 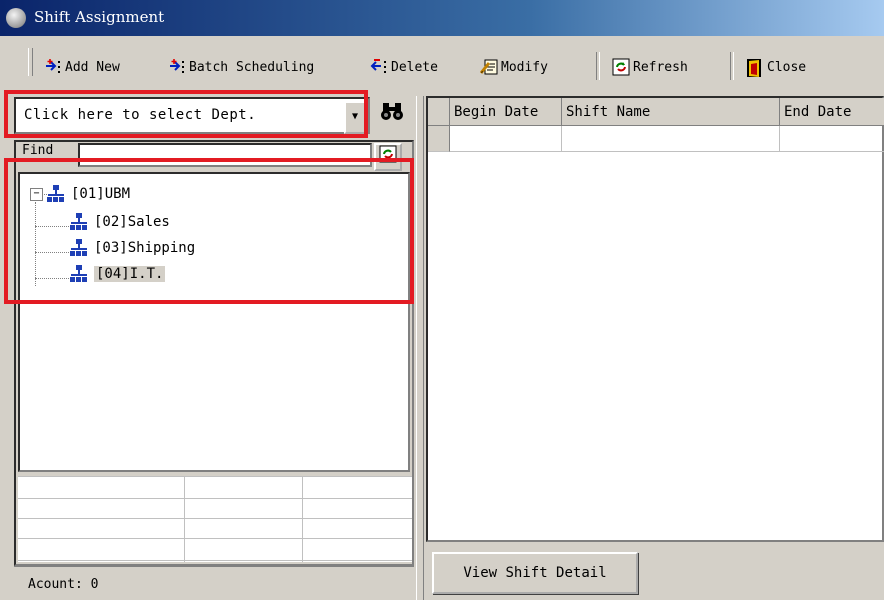 I want to click on view-shift-detail-button: View Shift Detail, so click(x=535, y=573).